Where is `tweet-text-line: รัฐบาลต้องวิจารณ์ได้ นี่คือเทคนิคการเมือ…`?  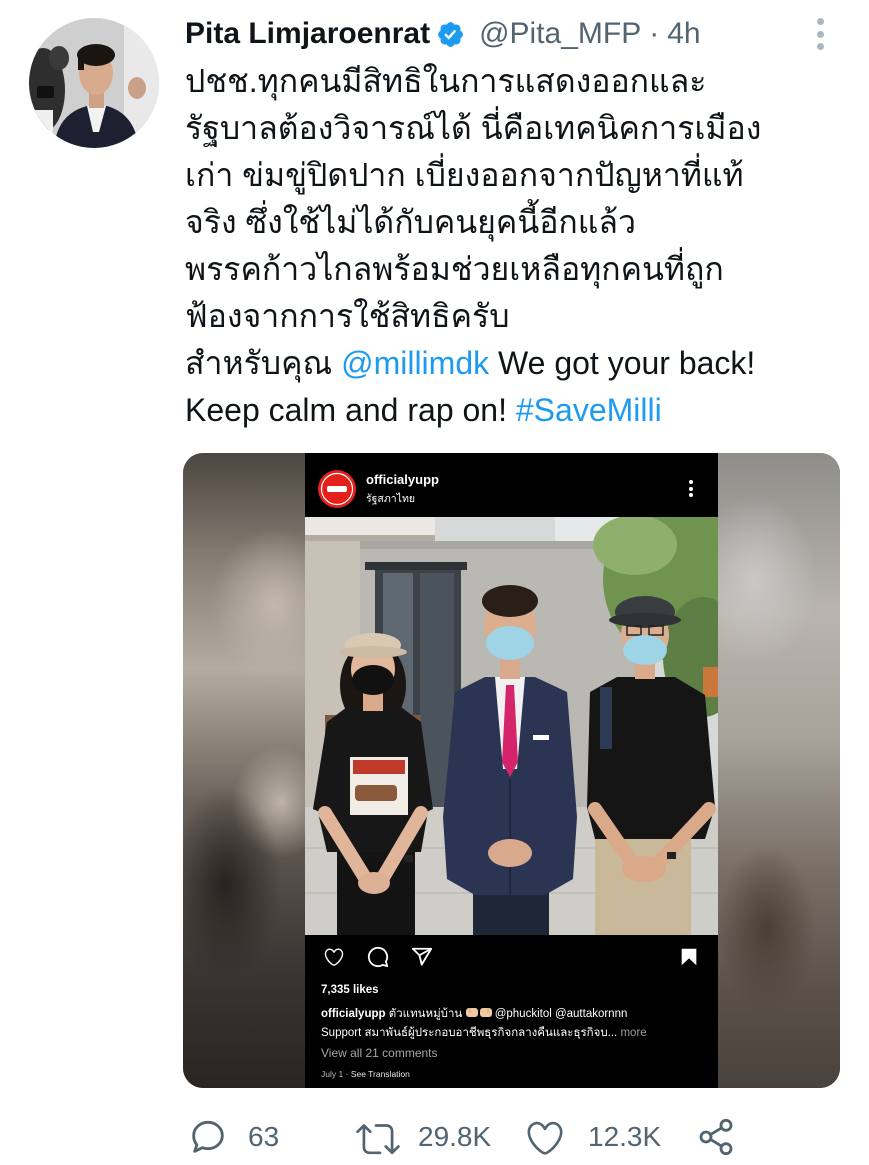
tweet-text-line: รัฐบาลต้องวิจารณ์ได้ นี่คือเทคนิคการเมือ… is located at coordinates (520, 128).